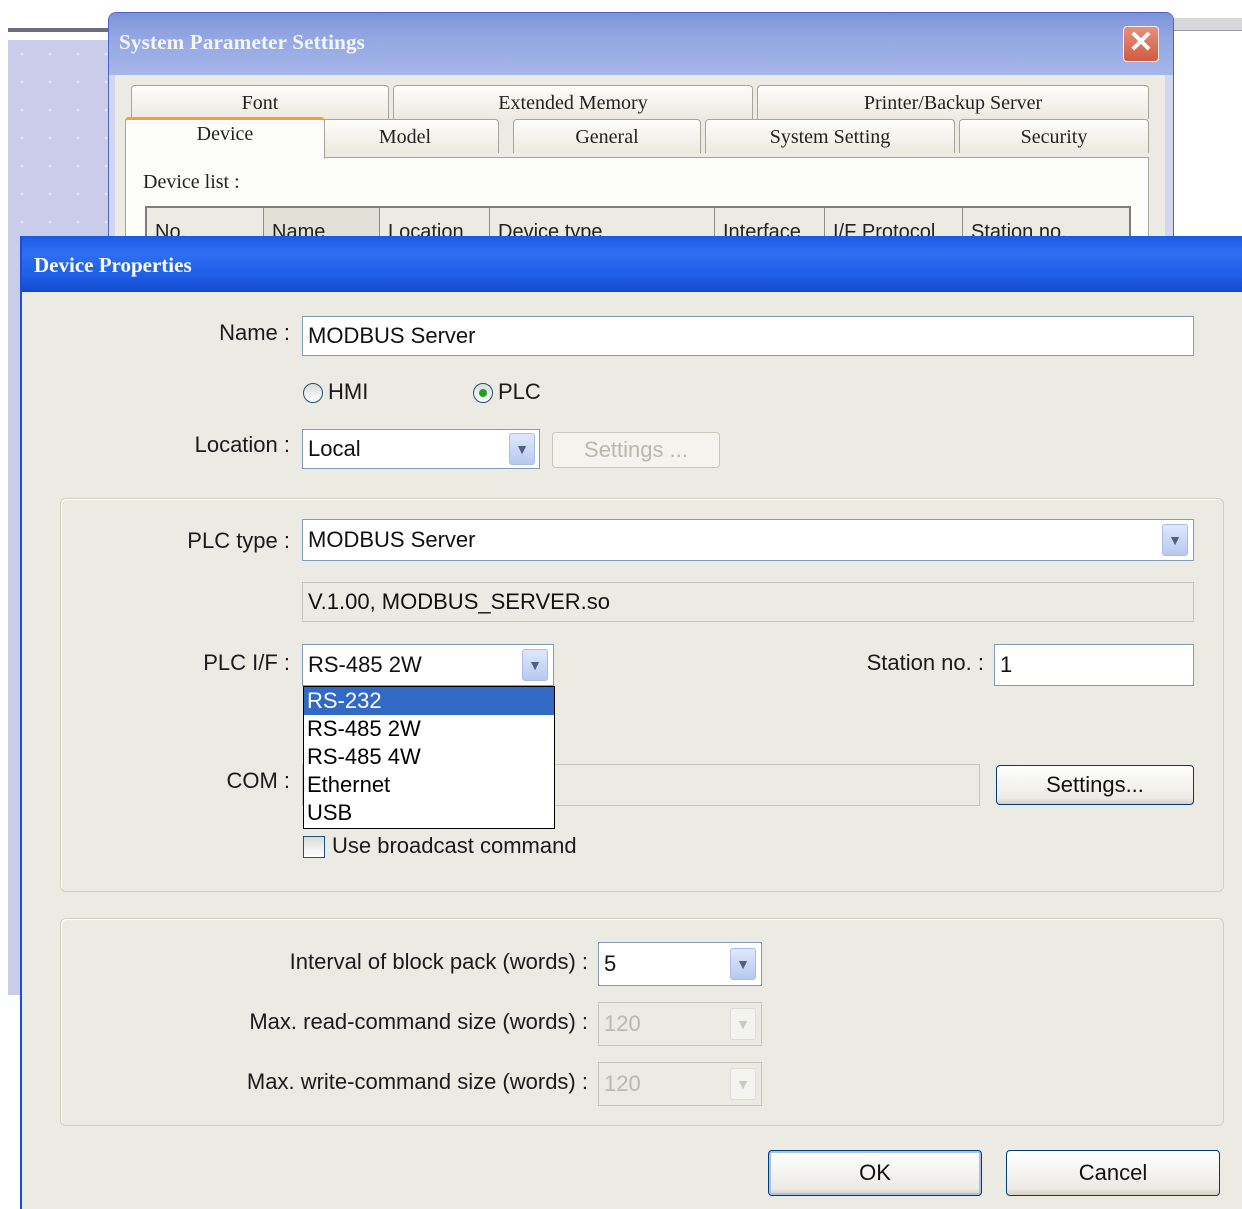 The width and height of the screenshot is (1242, 1209). I want to click on tab-font: Font, so click(260, 102).